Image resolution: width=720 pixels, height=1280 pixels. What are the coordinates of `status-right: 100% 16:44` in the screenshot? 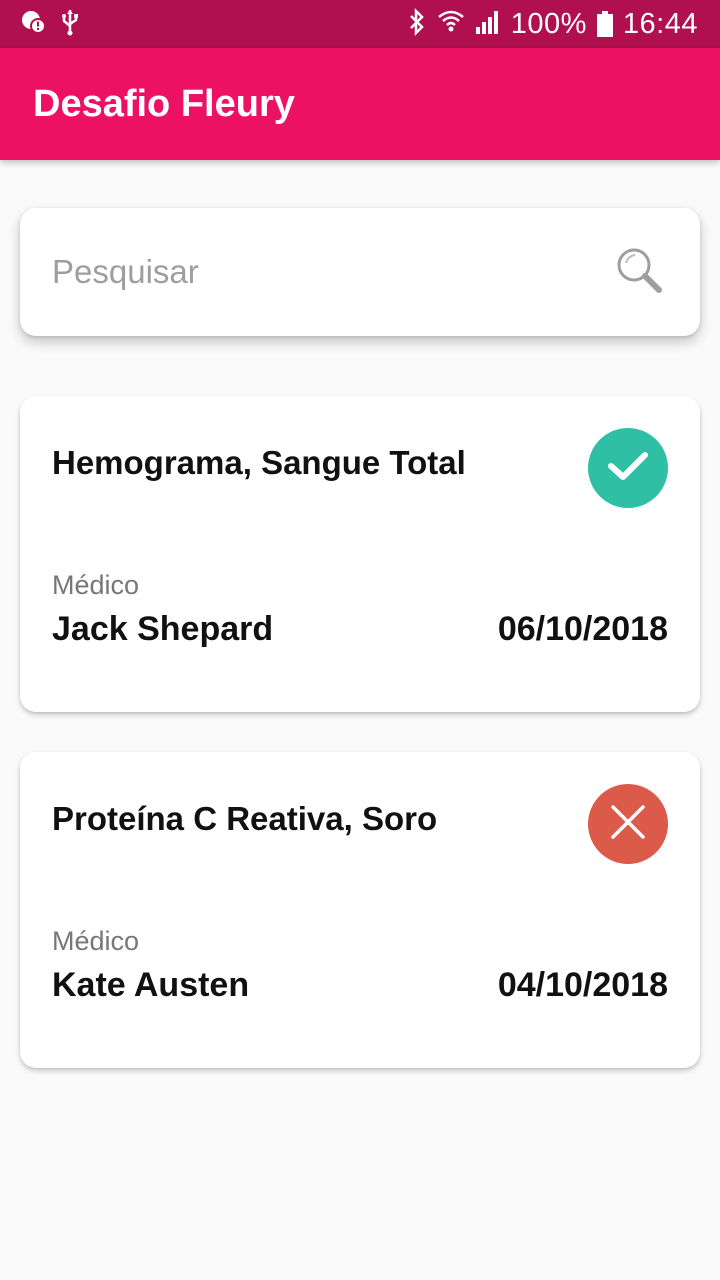 It's located at (552, 24).